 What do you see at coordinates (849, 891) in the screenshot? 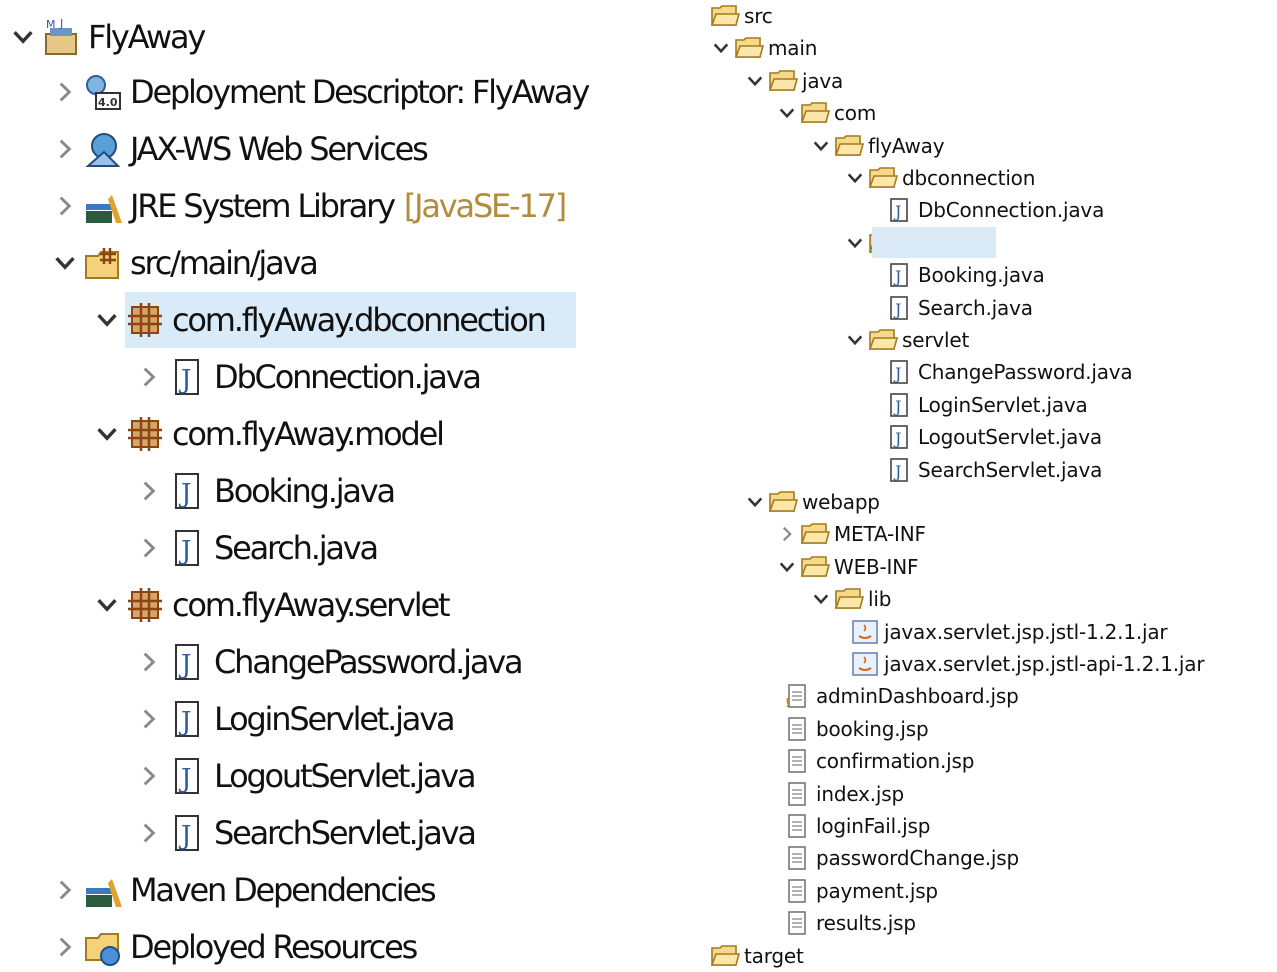
I see `tree-item: payment.jsp` at bounding box center [849, 891].